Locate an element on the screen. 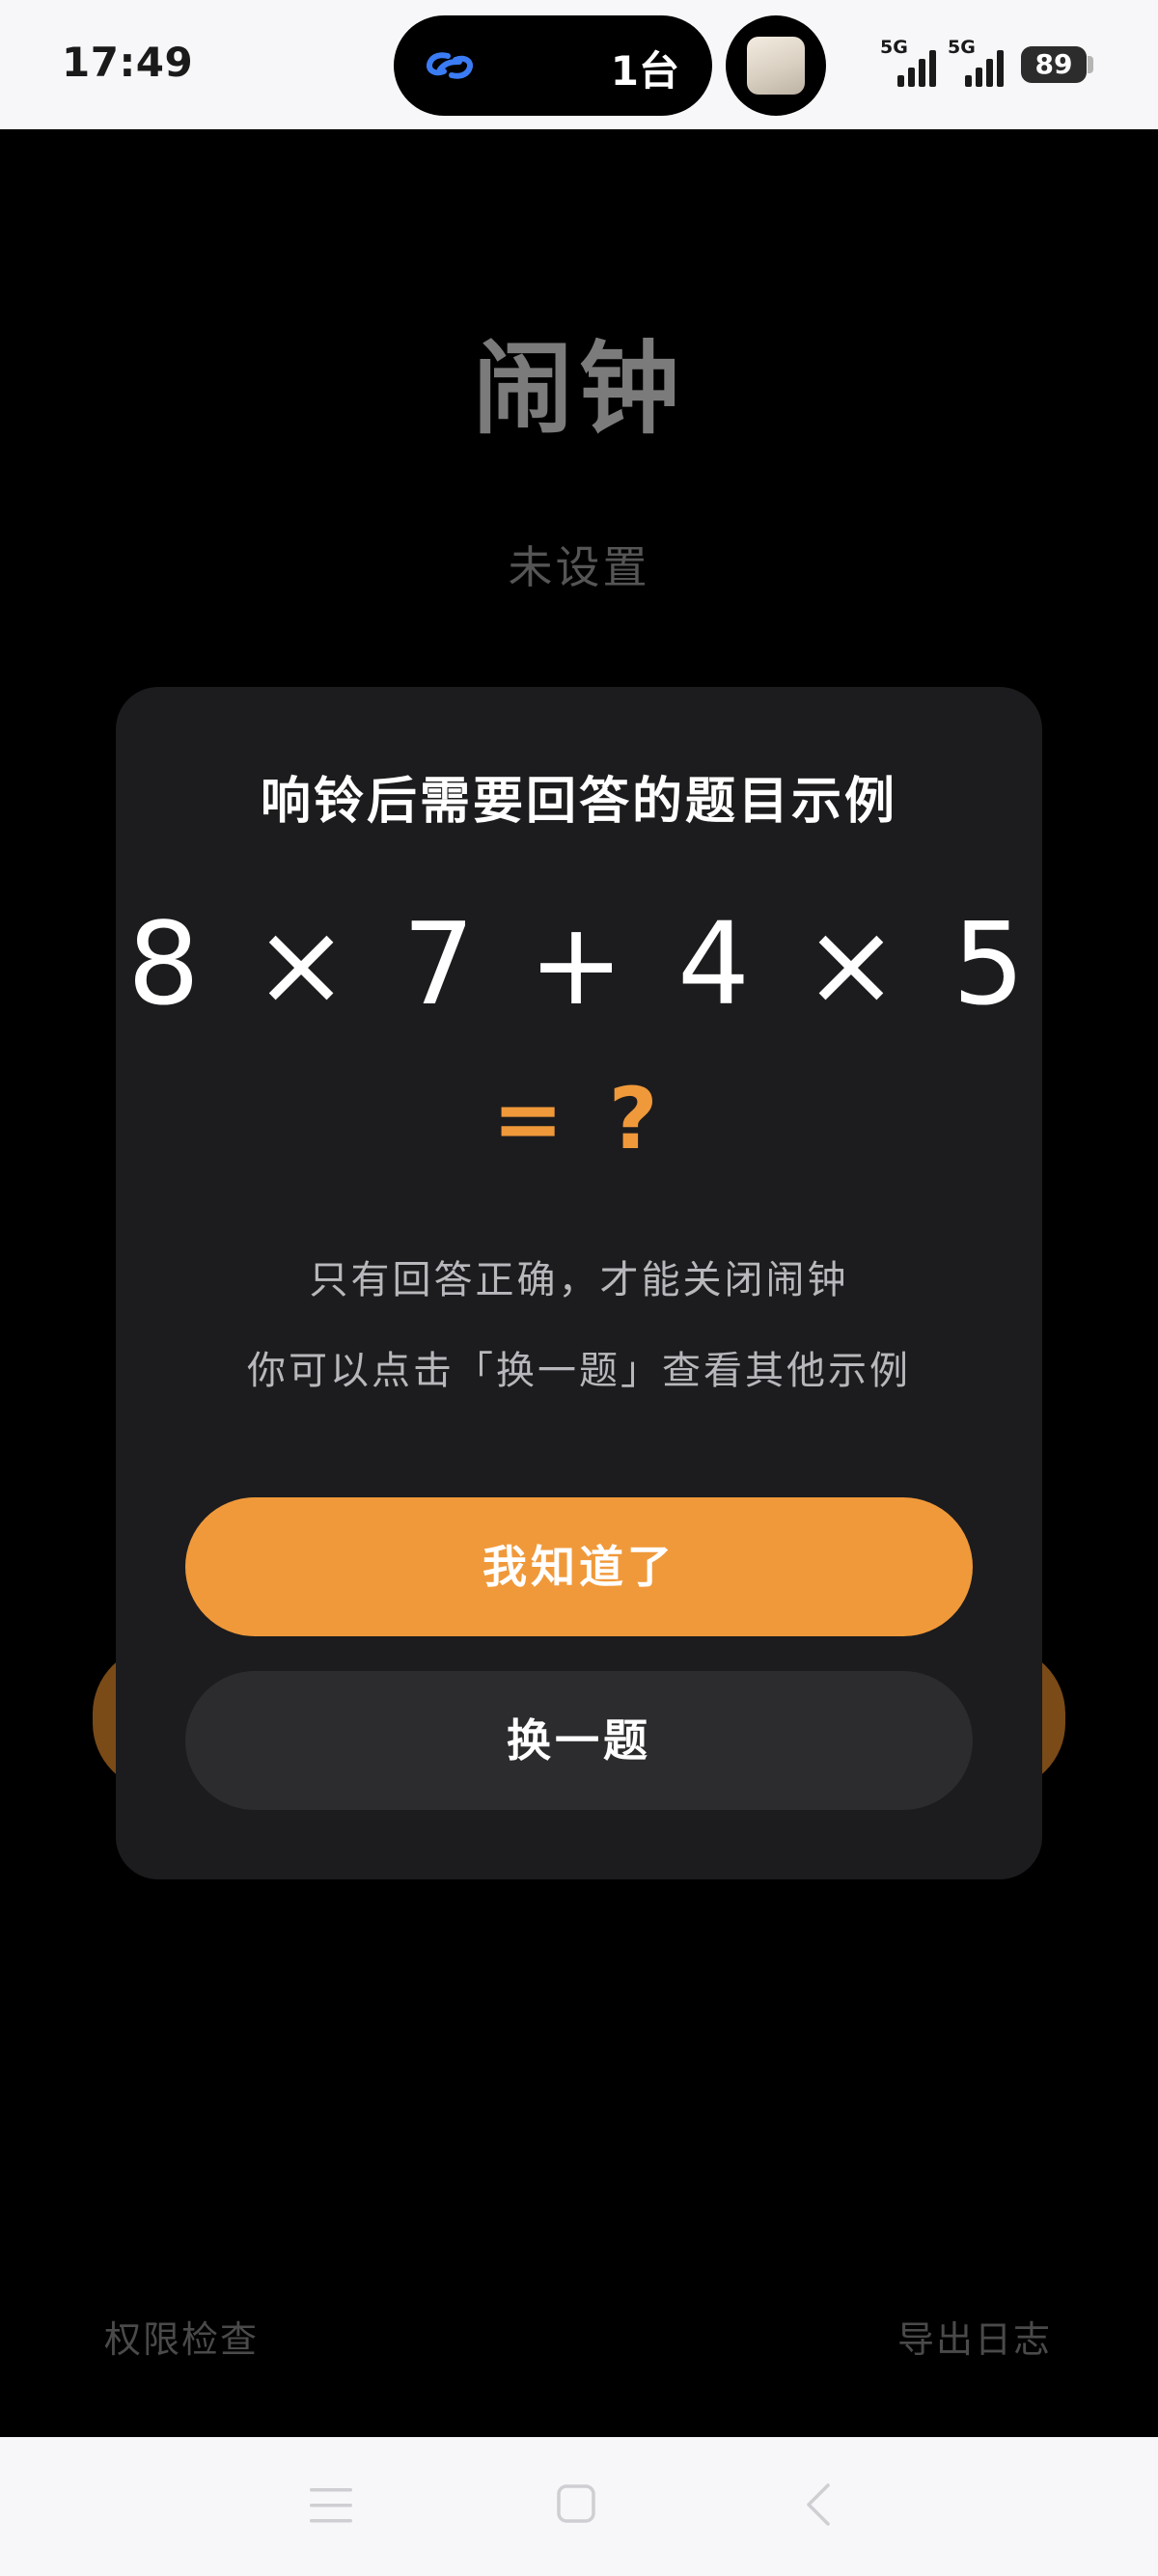 The width and height of the screenshot is (1158, 2576). answer-prompt: = ? is located at coordinates (579, 1119).